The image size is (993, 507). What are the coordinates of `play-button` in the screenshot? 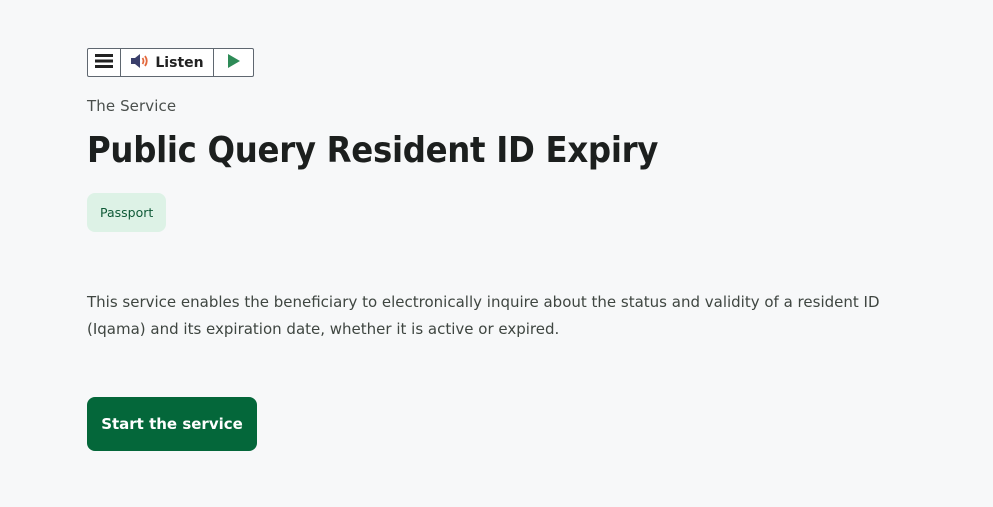 It's located at (233, 62).